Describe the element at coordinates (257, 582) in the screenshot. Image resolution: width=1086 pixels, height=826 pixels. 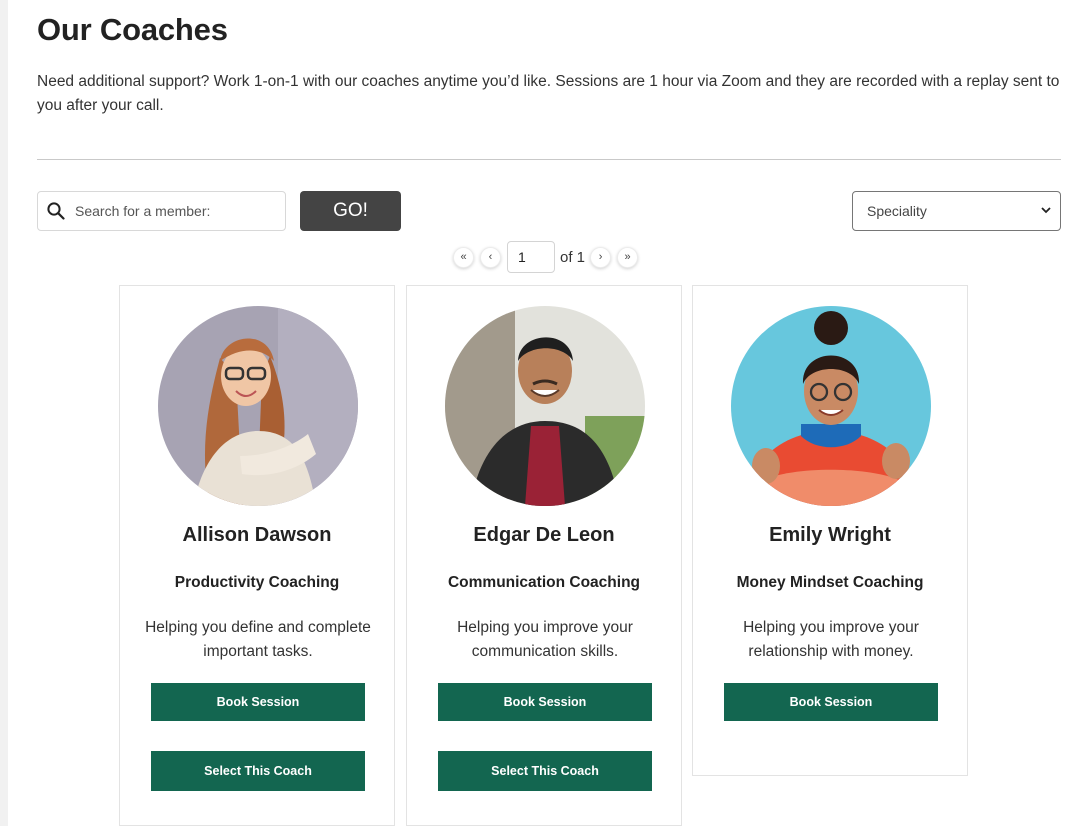
I see `coach-specialty: Productivity Coaching` at that location.